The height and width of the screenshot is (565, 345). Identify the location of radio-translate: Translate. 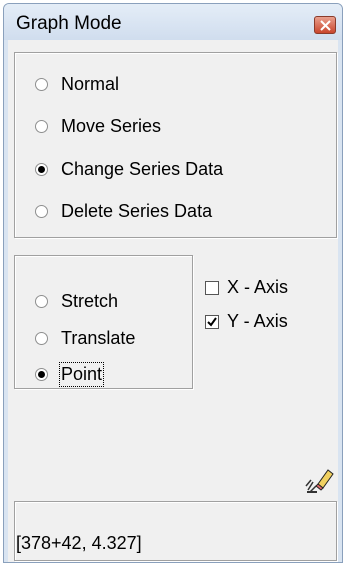
(85, 338).